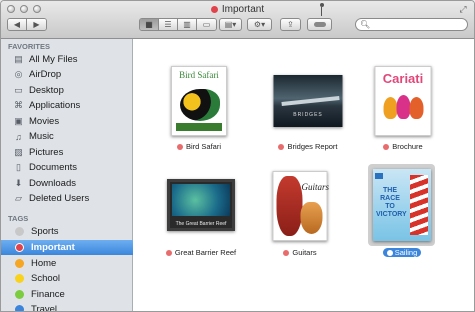 This screenshot has height=312, width=475. Describe the element at coordinates (67, 136) in the screenshot. I see `sidebar-item-music: ♫ Music` at that location.